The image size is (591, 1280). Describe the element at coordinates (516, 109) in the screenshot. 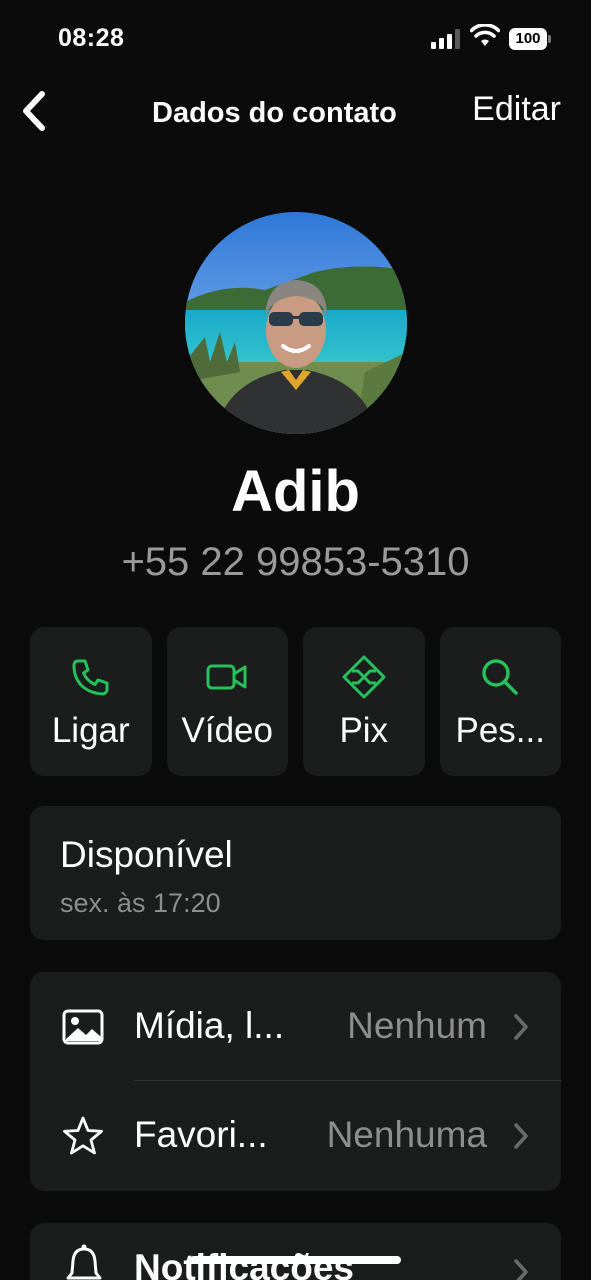

I see `edit-button: Editar` at that location.